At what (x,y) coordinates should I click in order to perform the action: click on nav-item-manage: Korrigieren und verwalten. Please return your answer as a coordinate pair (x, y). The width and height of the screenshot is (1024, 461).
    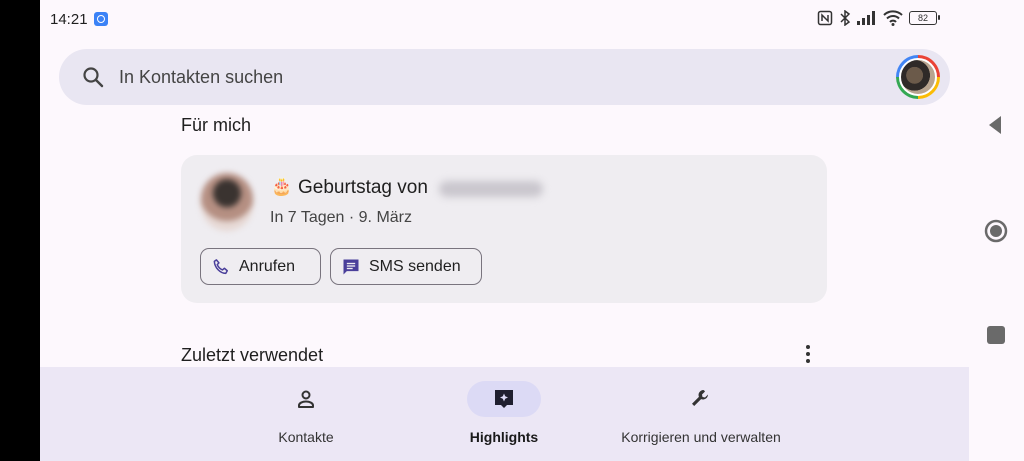
    Looking at the image, I should click on (701, 414).